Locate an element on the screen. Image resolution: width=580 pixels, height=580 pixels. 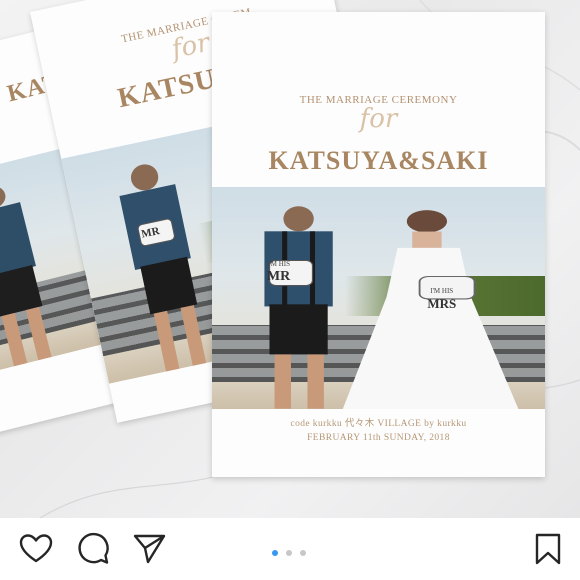
carousel-dot-active is located at coordinates (275, 553).